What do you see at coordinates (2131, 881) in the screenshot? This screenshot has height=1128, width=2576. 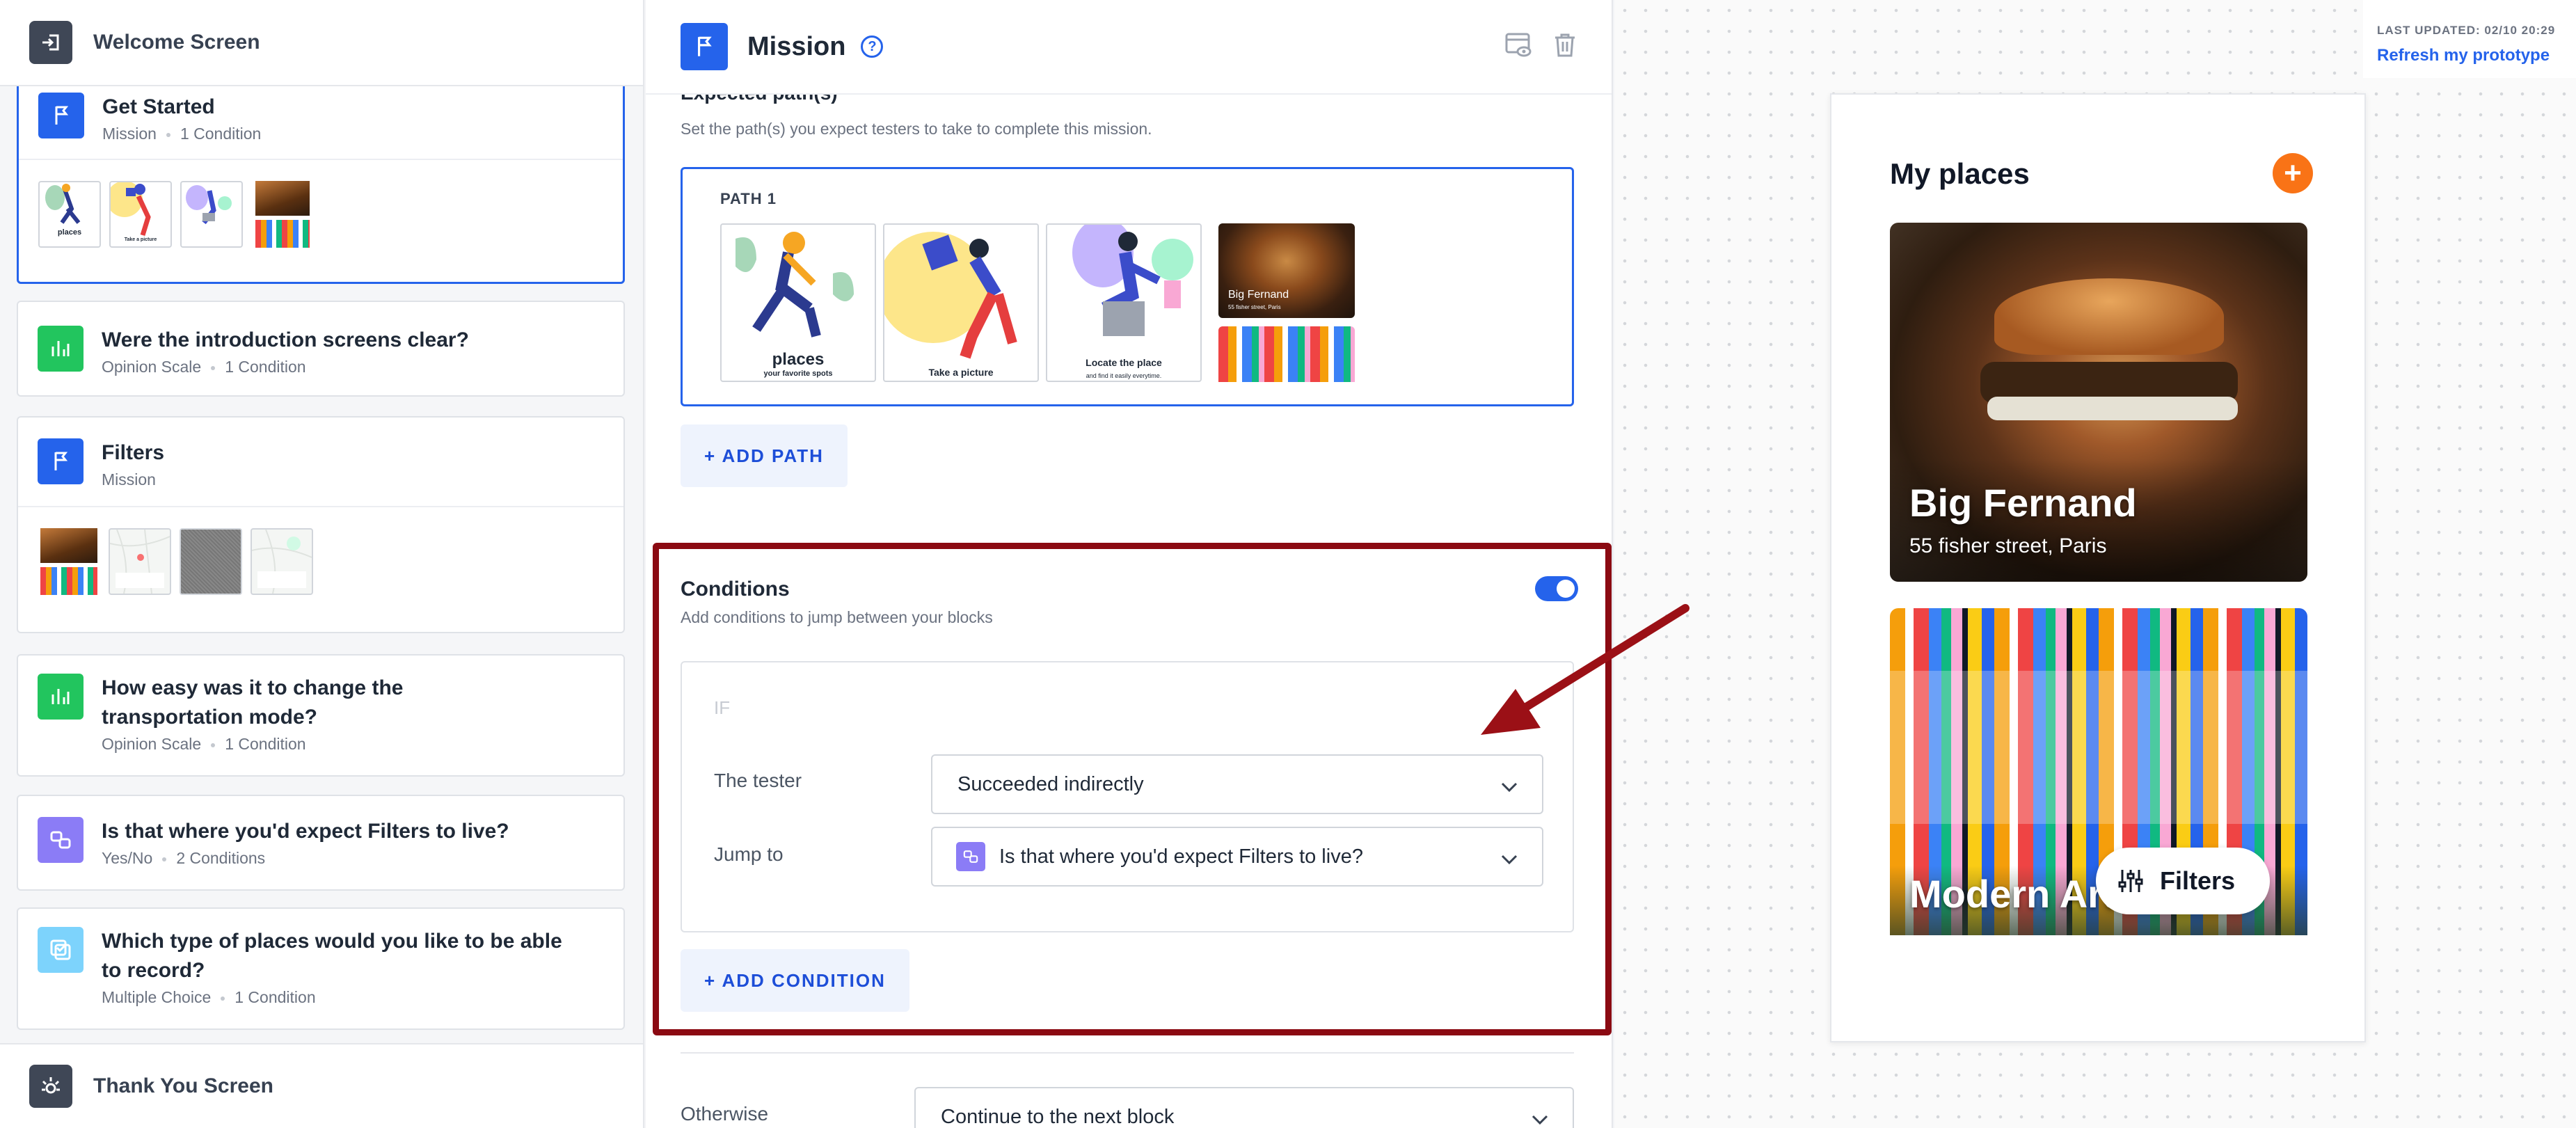 I see `filters-icon` at bounding box center [2131, 881].